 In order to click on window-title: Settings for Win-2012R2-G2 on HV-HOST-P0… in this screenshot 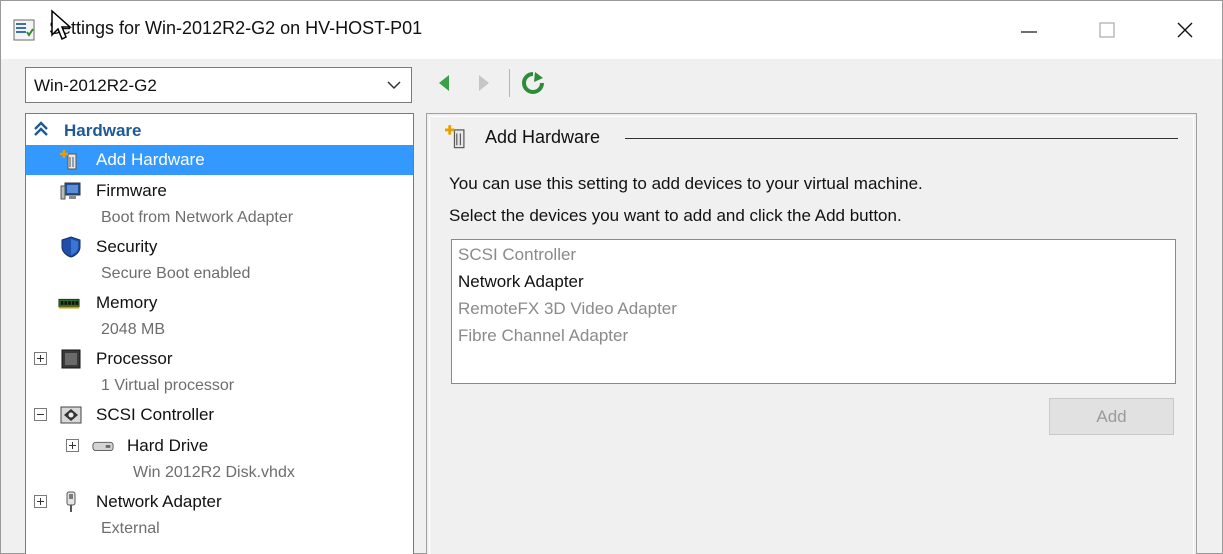, I will do `click(236, 28)`.